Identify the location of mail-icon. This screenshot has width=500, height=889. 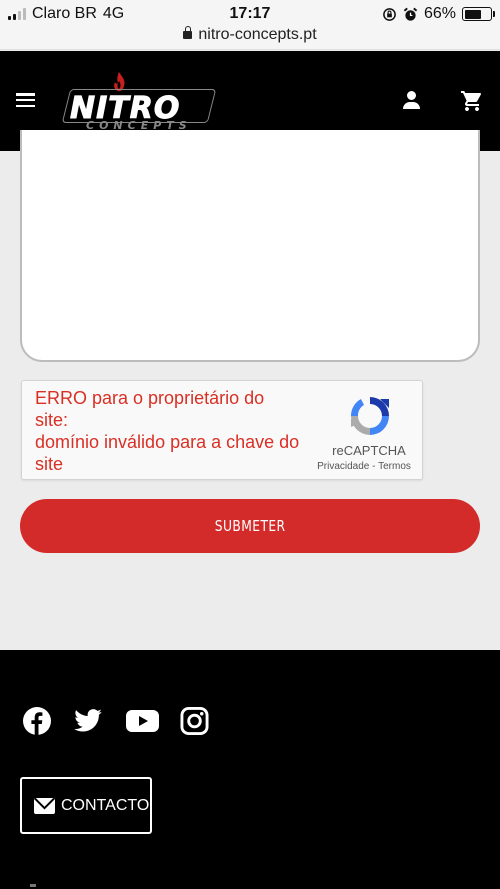
(44, 805).